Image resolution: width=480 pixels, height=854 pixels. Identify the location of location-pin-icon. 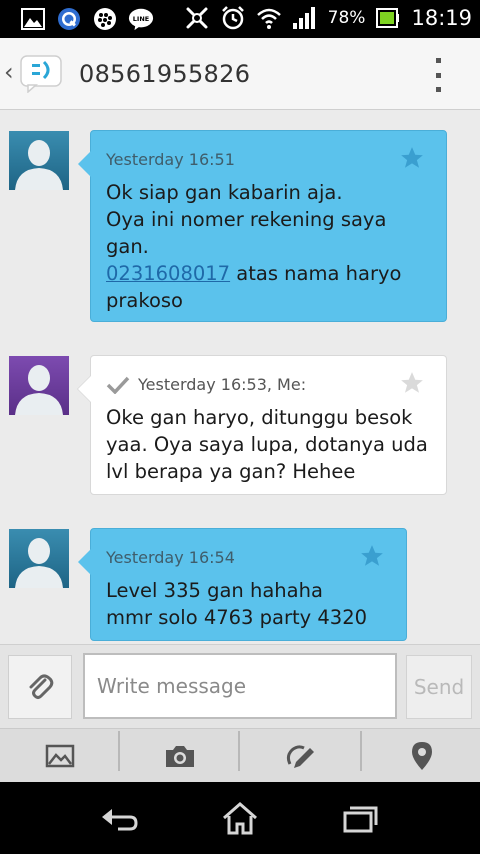
(422, 756).